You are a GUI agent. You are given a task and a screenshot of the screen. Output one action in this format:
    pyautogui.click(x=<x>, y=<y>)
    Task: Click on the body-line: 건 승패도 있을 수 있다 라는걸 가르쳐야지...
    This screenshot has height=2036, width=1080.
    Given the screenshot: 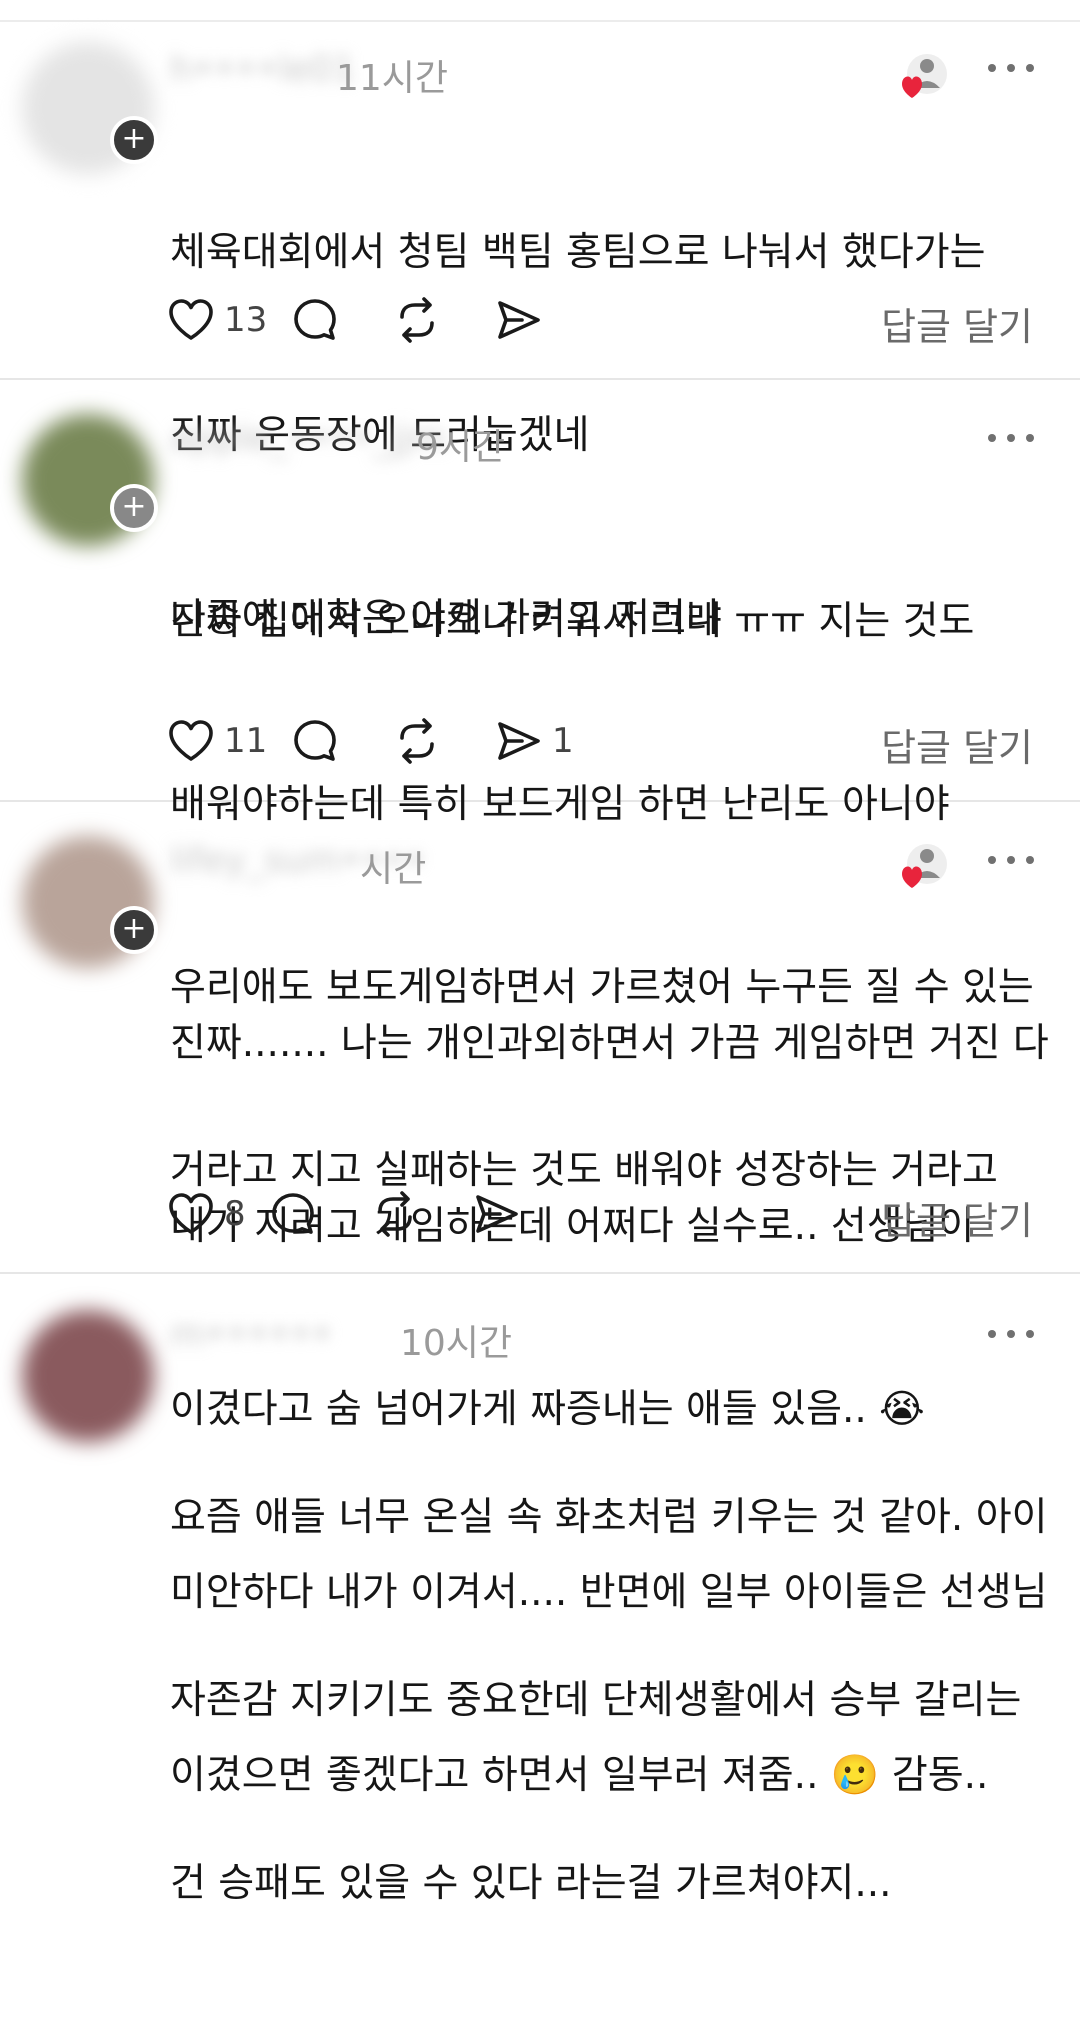 What is the action you would take?
    pyautogui.click(x=531, y=1883)
    